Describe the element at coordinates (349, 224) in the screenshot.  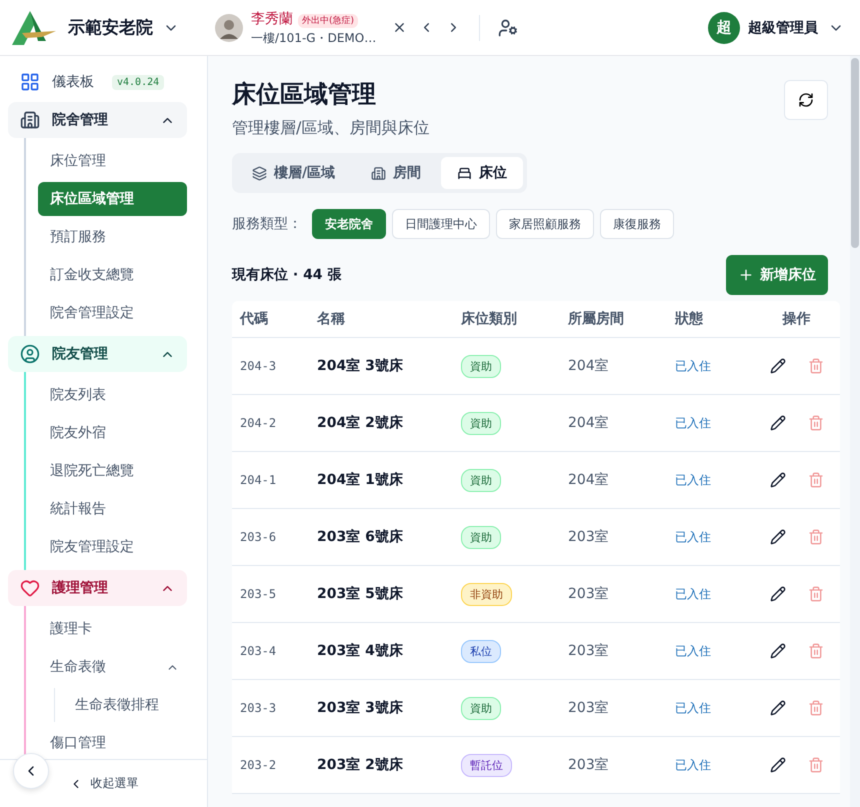
I see `service-type-chip: 安老院舍` at that location.